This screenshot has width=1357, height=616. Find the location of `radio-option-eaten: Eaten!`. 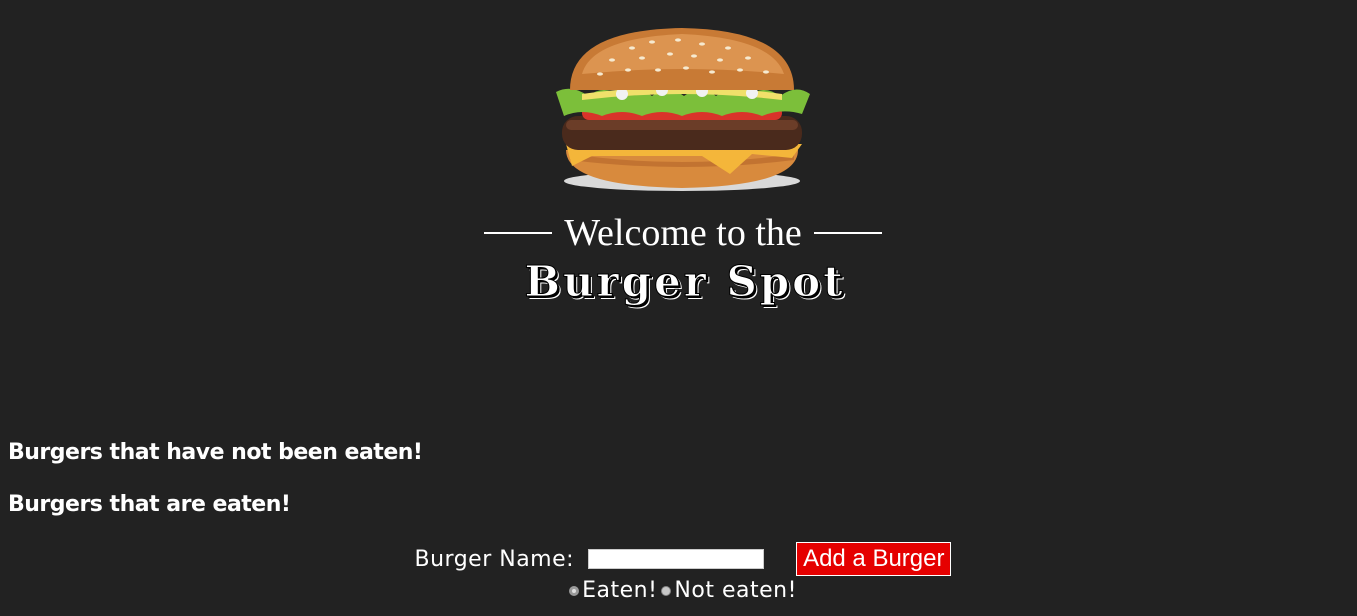

radio-option-eaten: Eaten! is located at coordinates (613, 590).